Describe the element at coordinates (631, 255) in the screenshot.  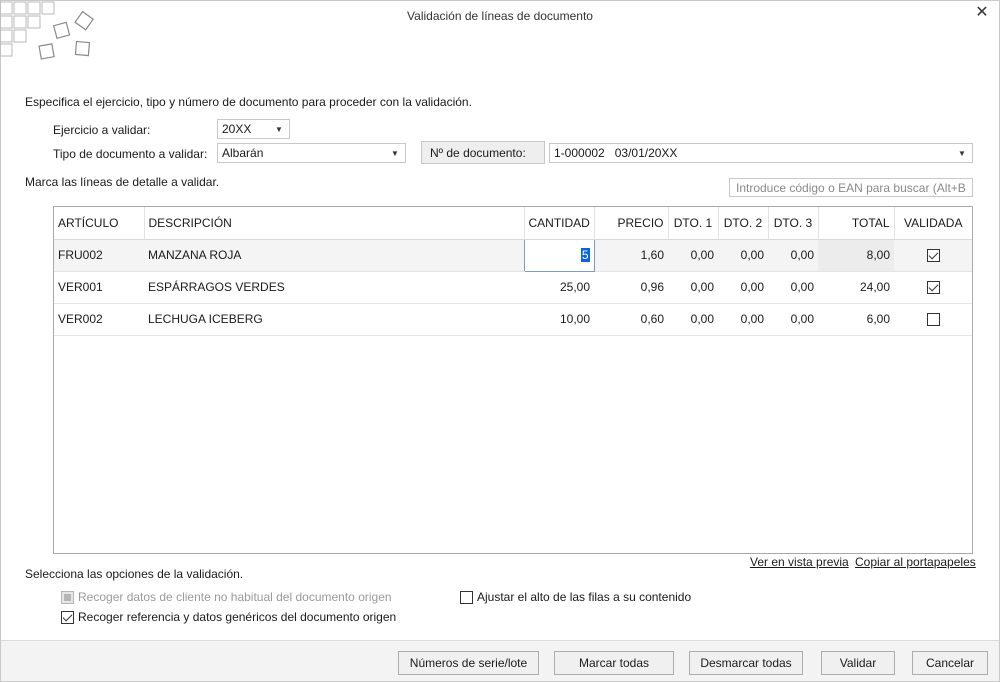
I see `cell-precio: 1,60` at that location.